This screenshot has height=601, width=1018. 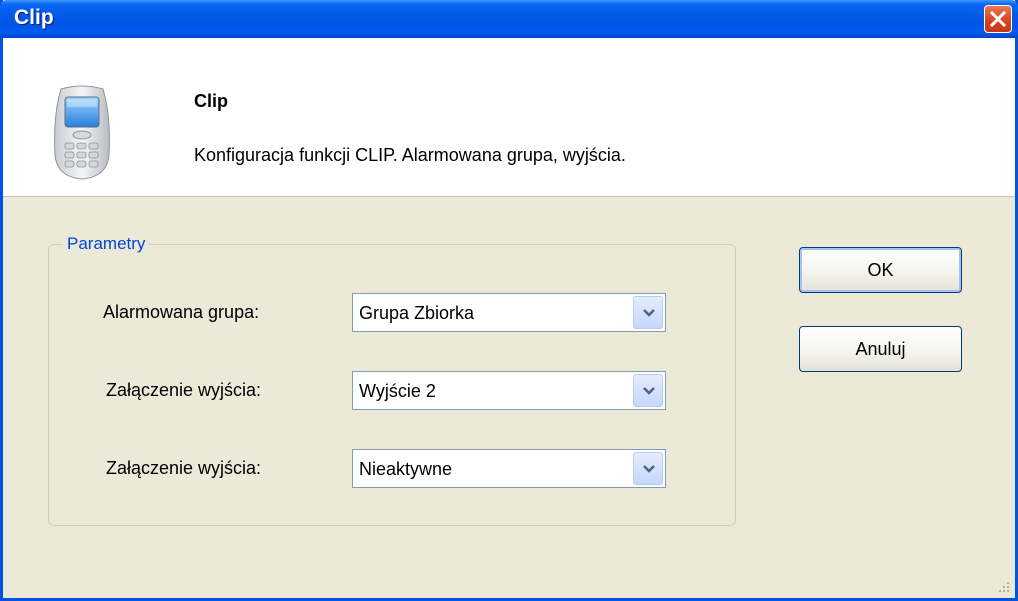 I want to click on alarm-group-select: Grupa Zbiorka, so click(x=509, y=312).